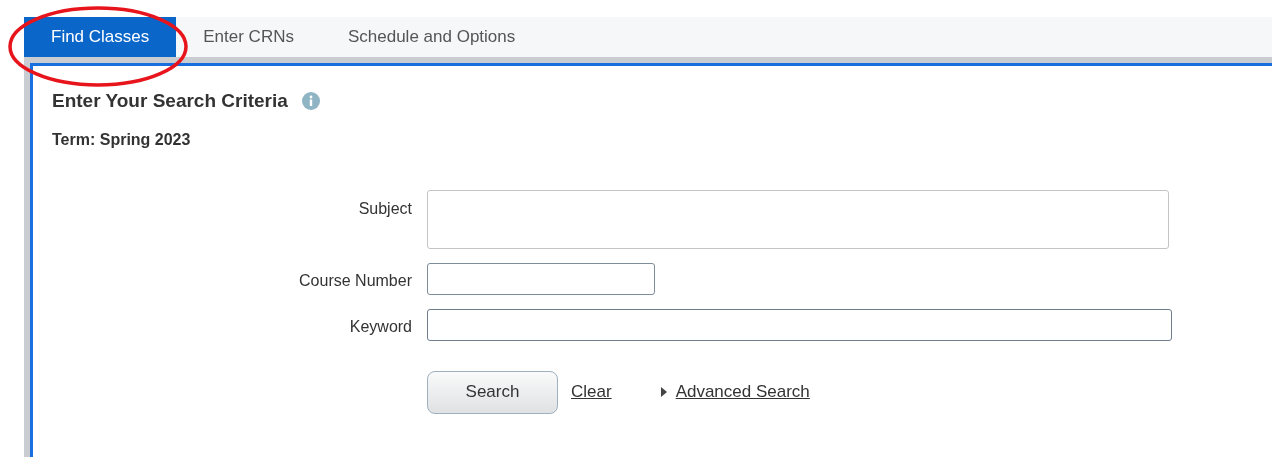 This screenshot has width=1272, height=457. I want to click on tab: Schedule and Options, so click(431, 37).